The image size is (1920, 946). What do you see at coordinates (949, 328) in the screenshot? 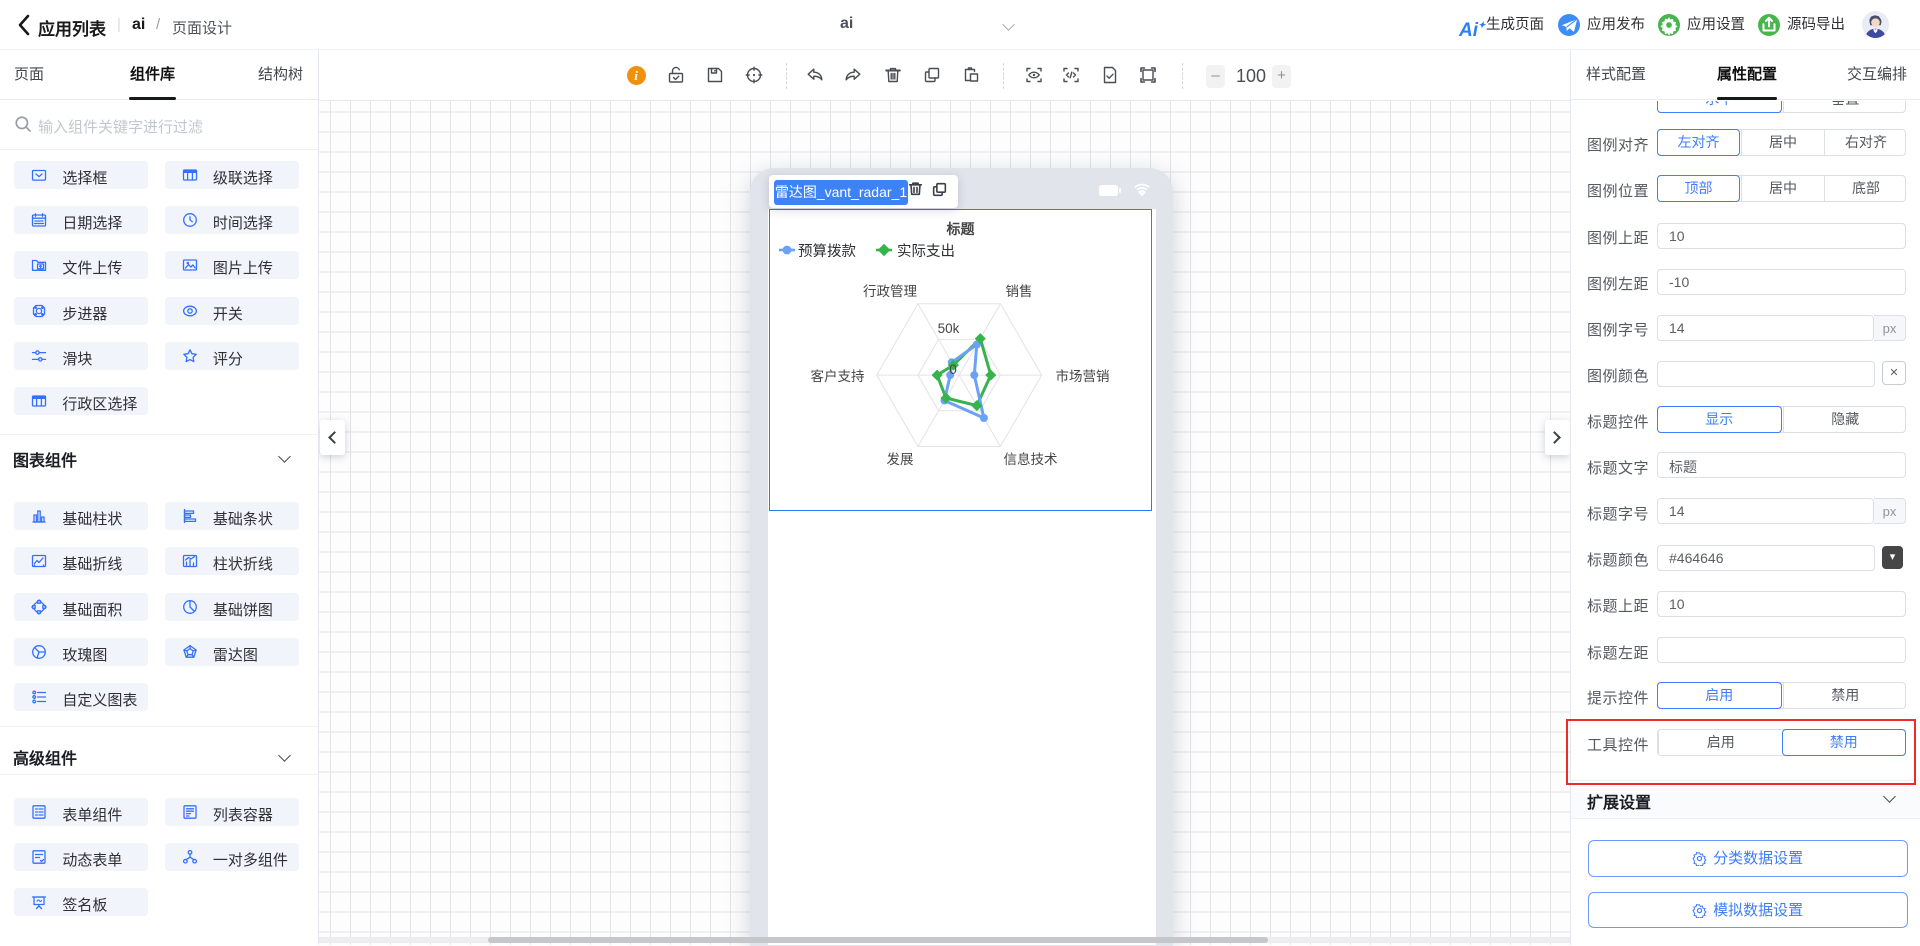
I see `svg-text: 50k` at bounding box center [949, 328].